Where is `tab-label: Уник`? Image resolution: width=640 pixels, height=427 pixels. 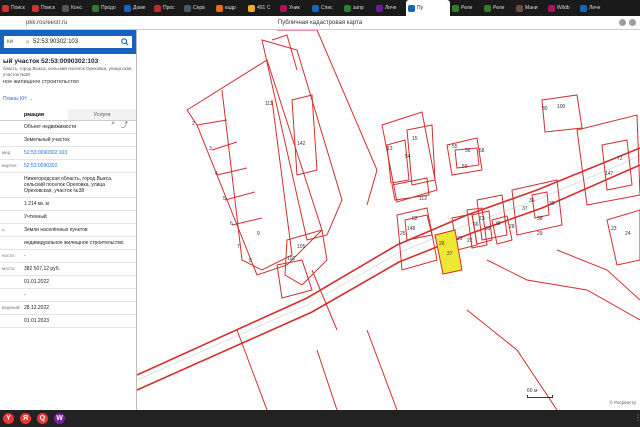 tab-label: Уник is located at coordinates (294, 8).